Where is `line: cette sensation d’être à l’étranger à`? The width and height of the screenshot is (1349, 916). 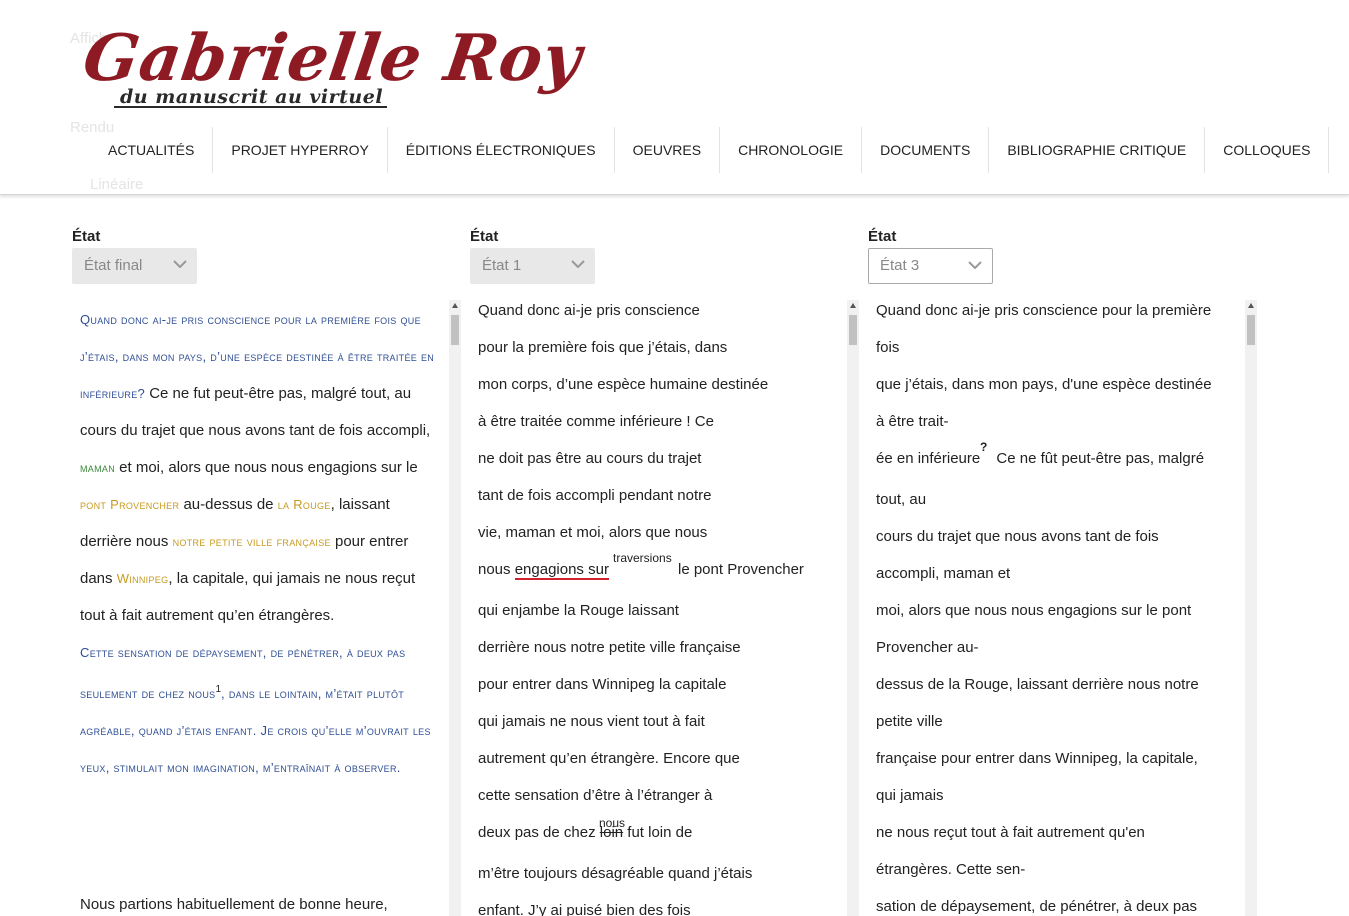 line: cette sensation d’être à l’étranger à is located at coordinates (595, 795).